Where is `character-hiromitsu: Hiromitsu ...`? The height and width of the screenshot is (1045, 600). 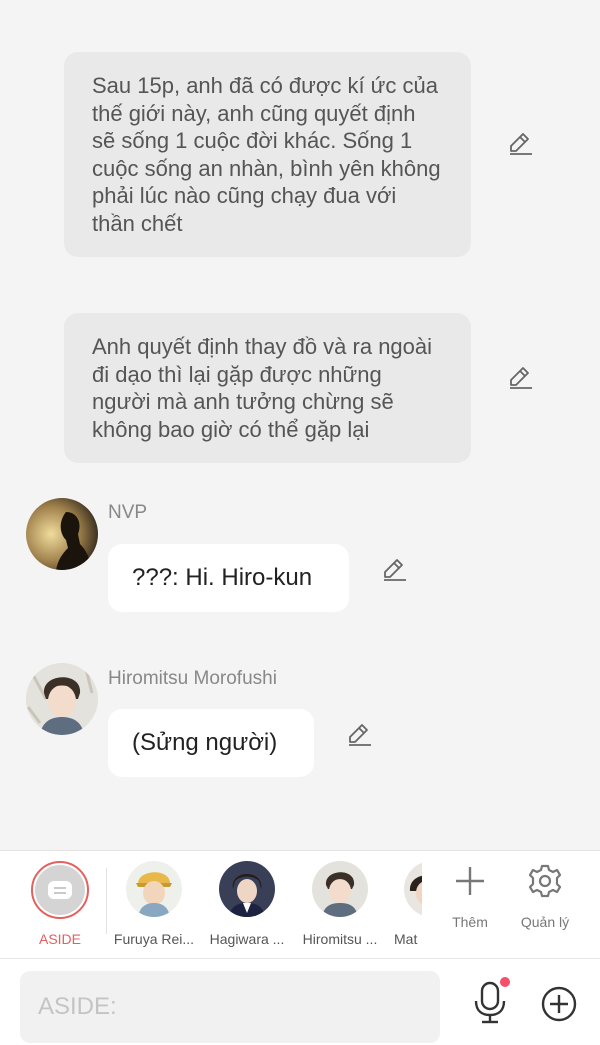
character-hiromitsu: Hiromitsu ... is located at coordinates (340, 904).